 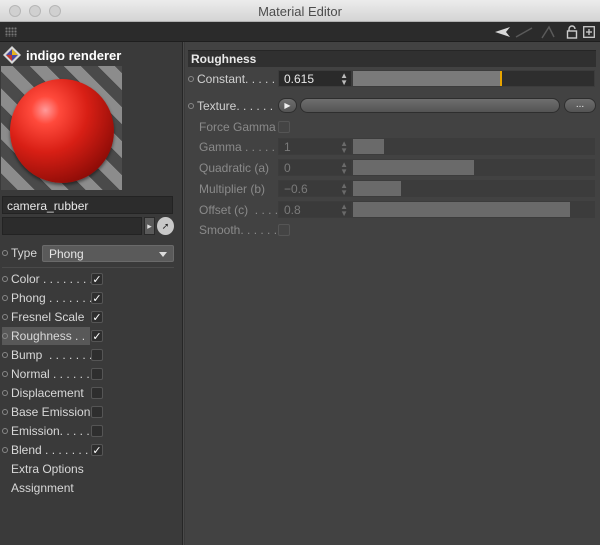 What do you see at coordinates (97, 450) in the screenshot?
I see `blend-checkbox: ✓` at bounding box center [97, 450].